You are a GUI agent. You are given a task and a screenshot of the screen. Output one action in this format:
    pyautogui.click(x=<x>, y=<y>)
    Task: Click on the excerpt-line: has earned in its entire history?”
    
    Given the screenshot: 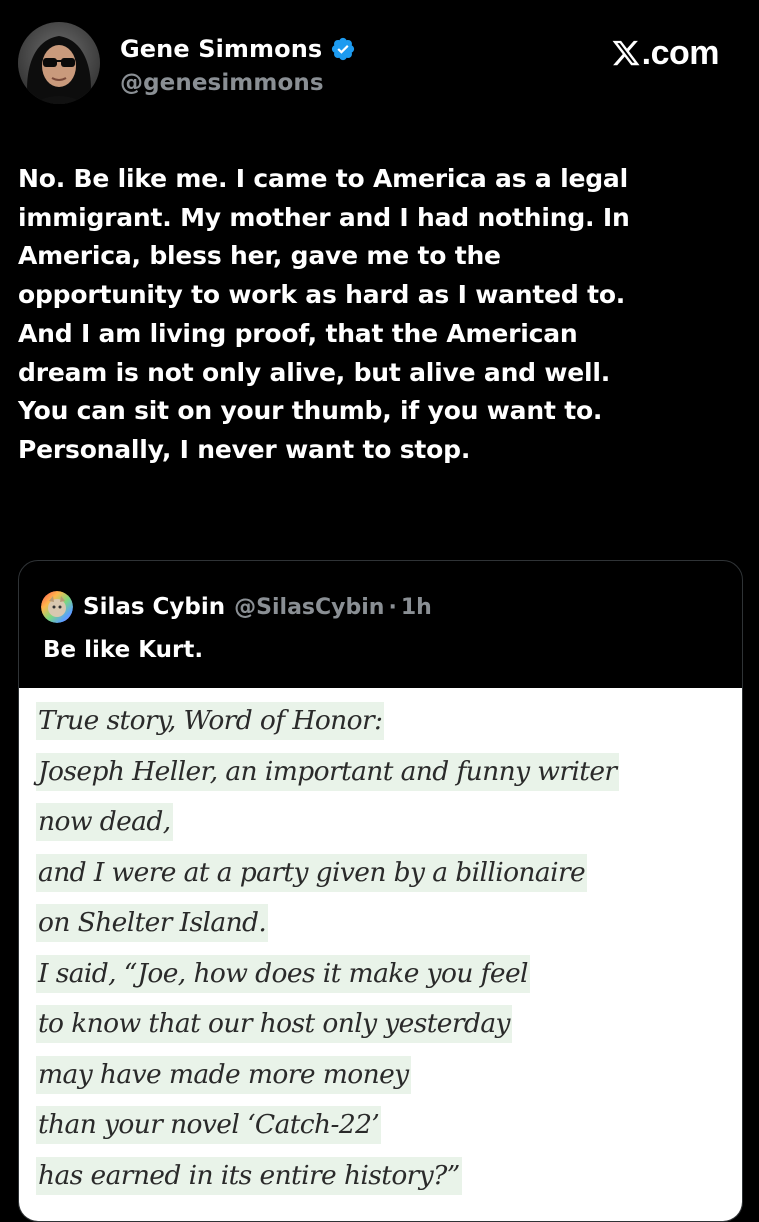 What is the action you would take?
    pyautogui.click(x=327, y=1182)
    